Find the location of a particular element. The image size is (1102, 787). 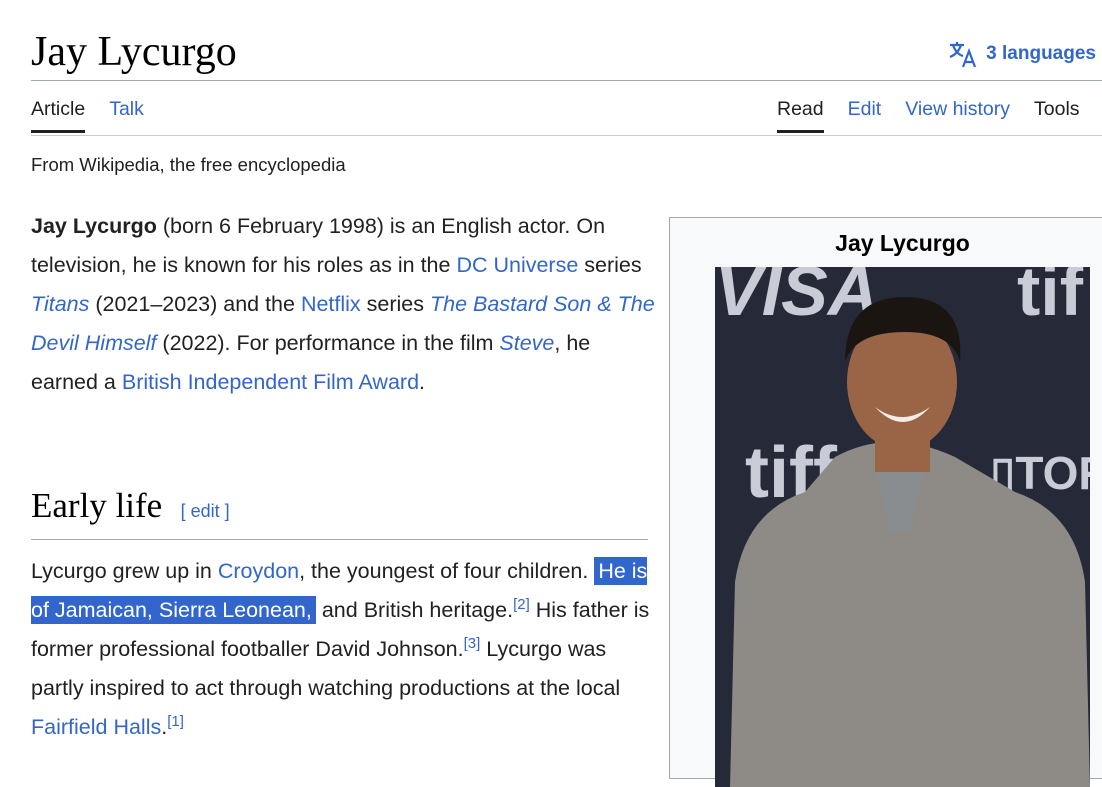

page-title: Jay Lycurgo is located at coordinates (134, 52).